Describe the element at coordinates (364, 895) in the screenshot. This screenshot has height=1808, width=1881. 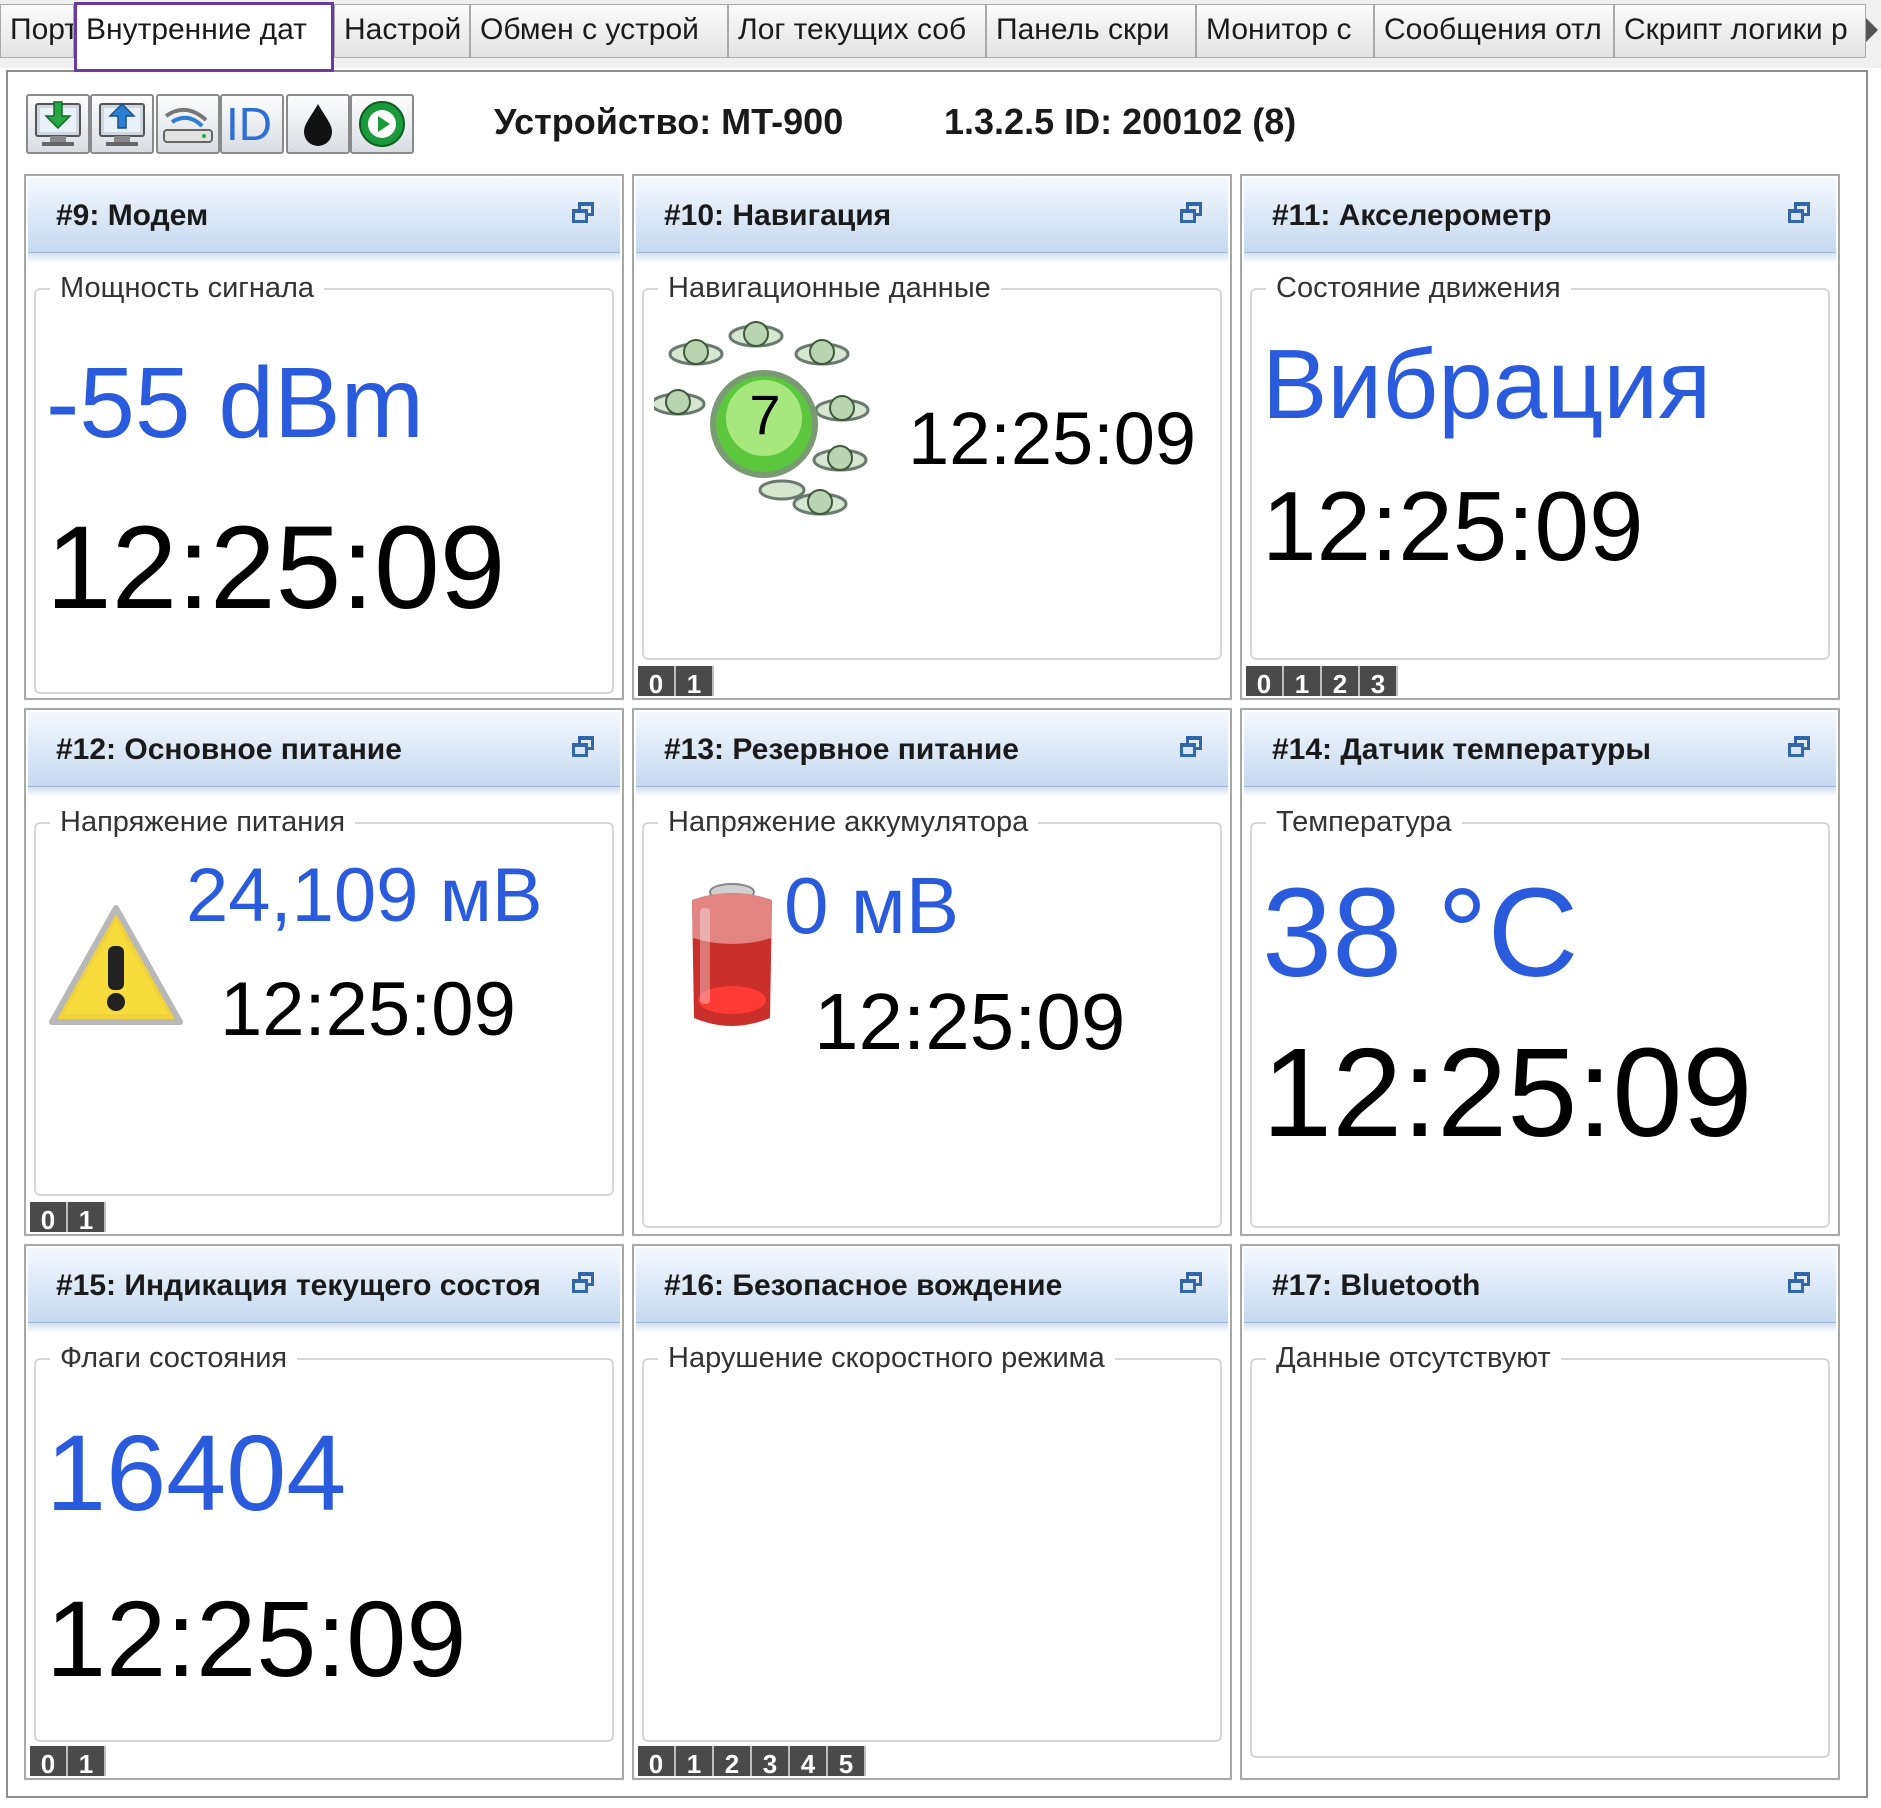
I see `supply-voltage-value: 24,109 мВ` at that location.